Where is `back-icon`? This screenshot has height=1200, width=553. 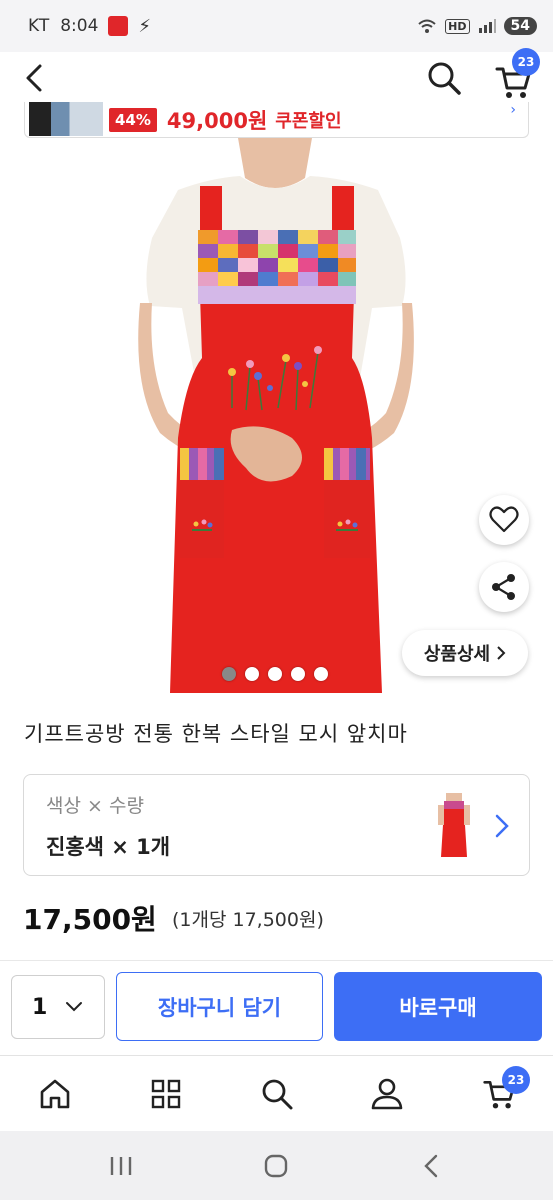 back-icon is located at coordinates (34, 78).